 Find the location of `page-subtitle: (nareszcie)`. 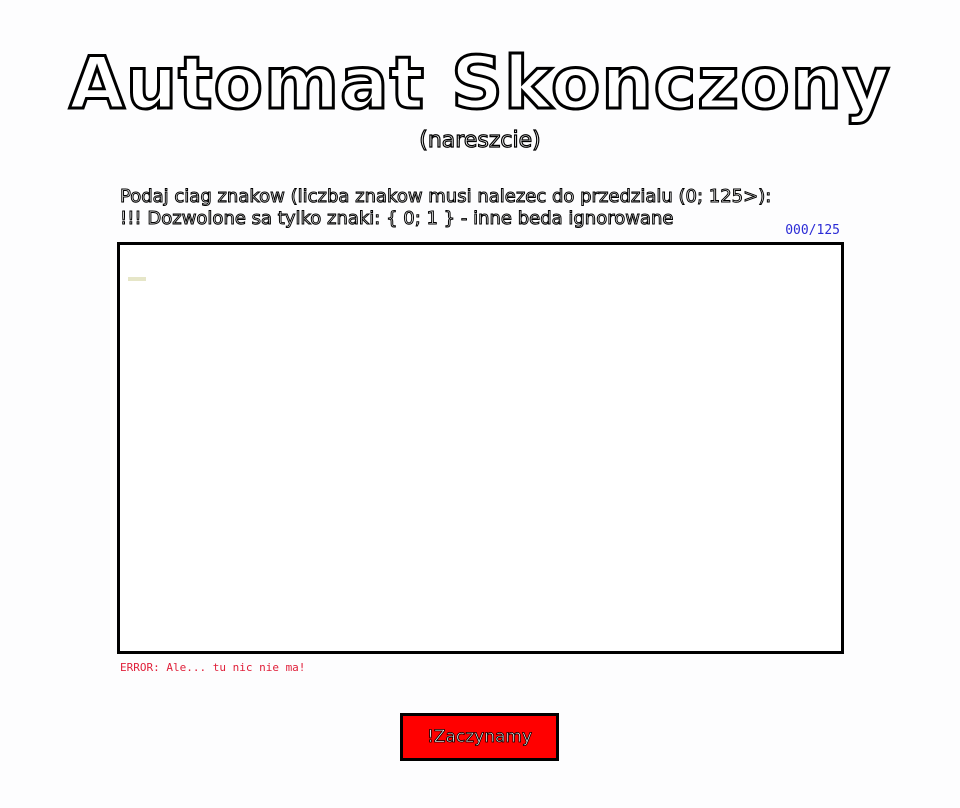

page-subtitle: (nareszcie) is located at coordinates (480, 140).